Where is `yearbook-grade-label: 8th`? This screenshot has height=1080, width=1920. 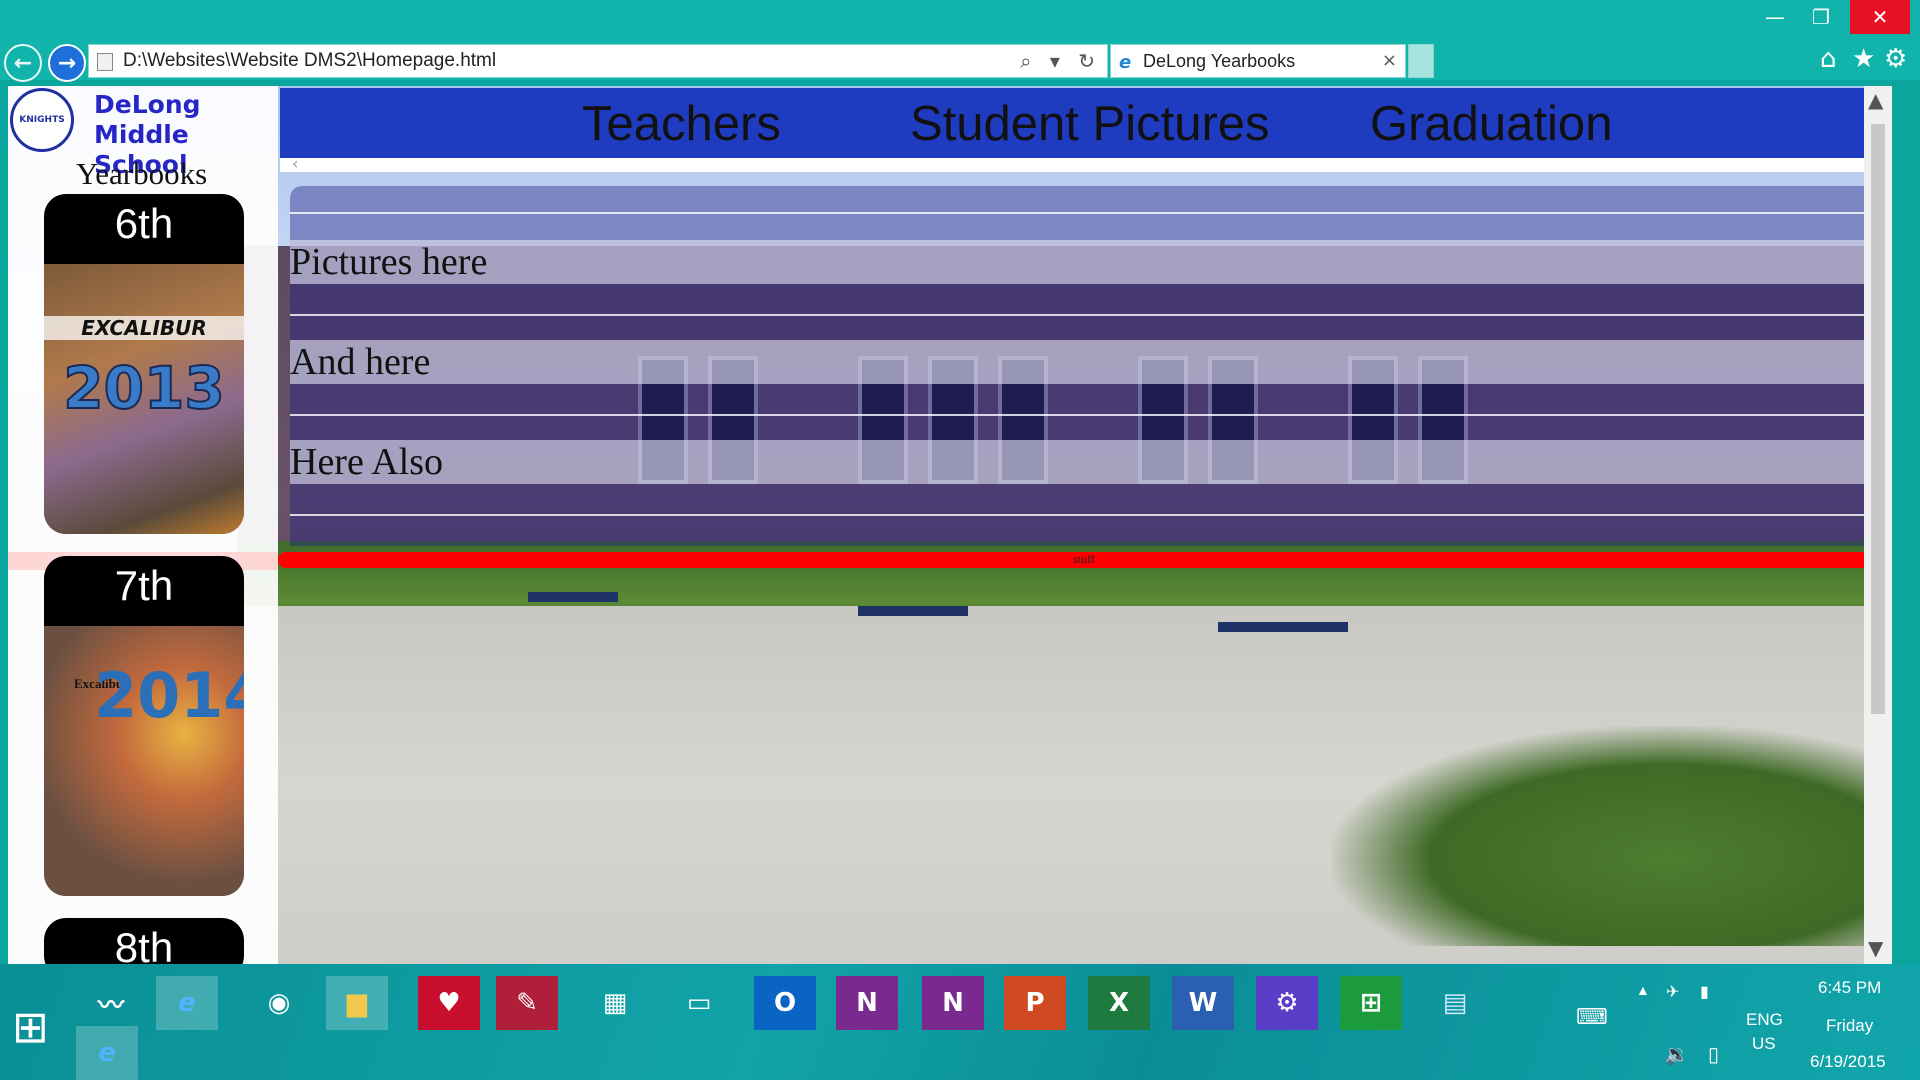 yearbook-grade-label: 8th is located at coordinates (144, 944).